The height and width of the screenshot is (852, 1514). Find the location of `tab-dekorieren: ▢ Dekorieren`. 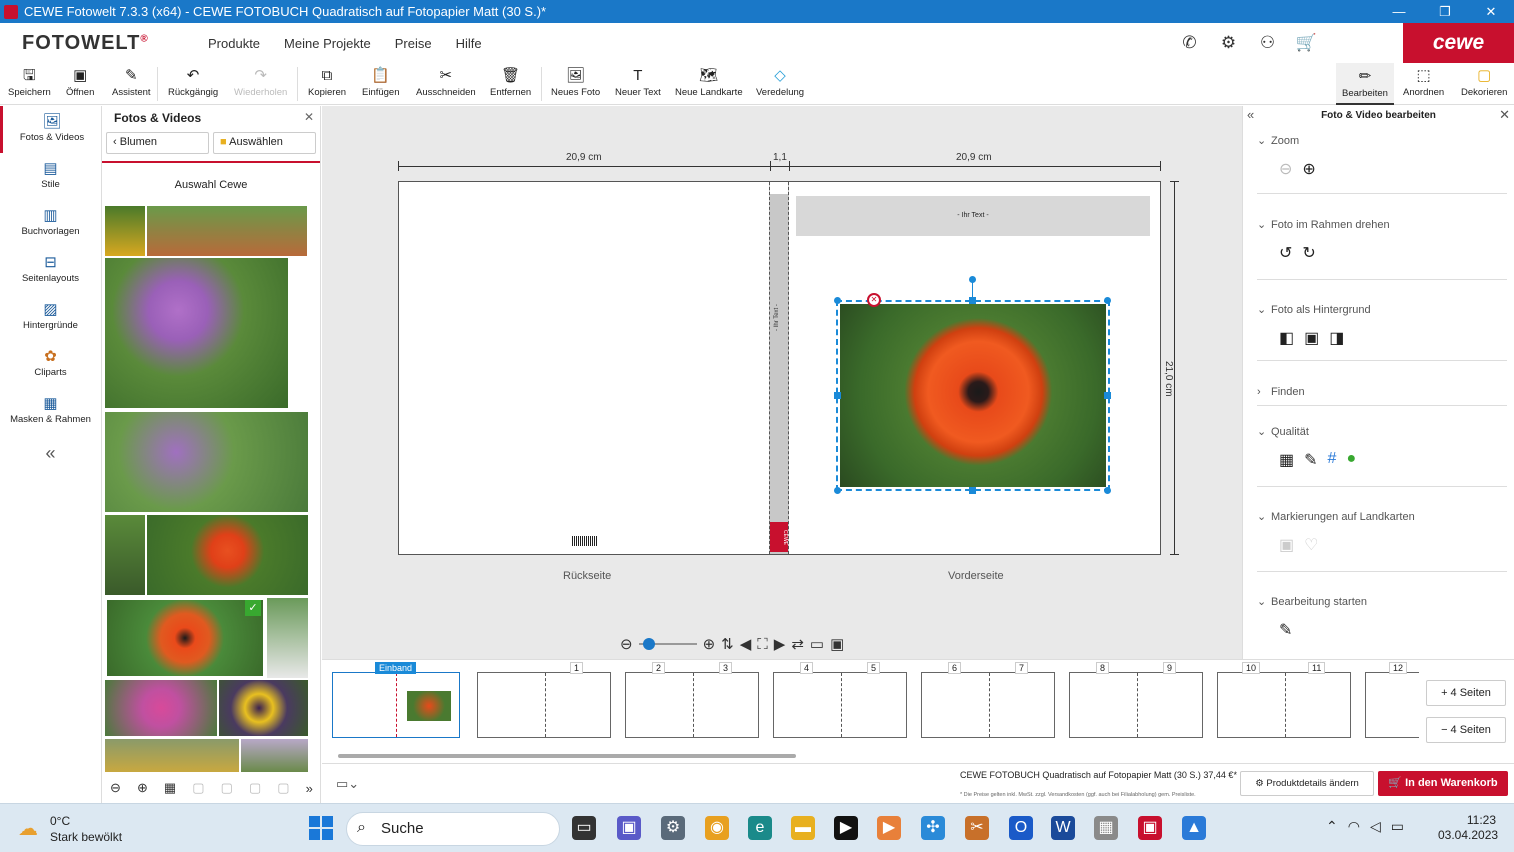

tab-dekorieren: ▢ Dekorieren is located at coordinates (1484, 81).